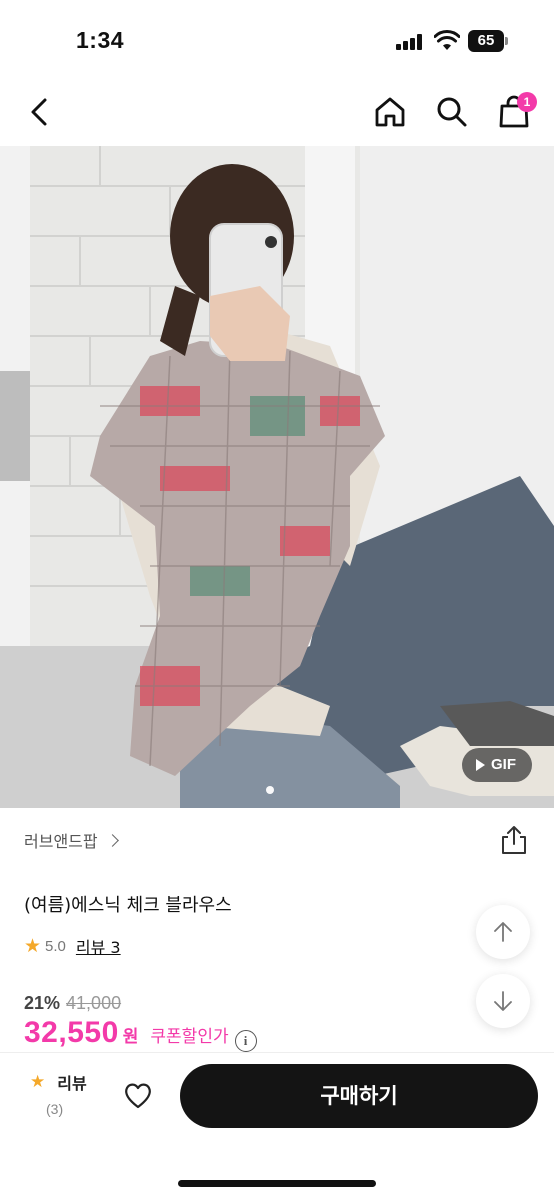 The height and width of the screenshot is (1200, 554). Describe the element at coordinates (480, 765) in the screenshot. I see `play-icon` at that location.